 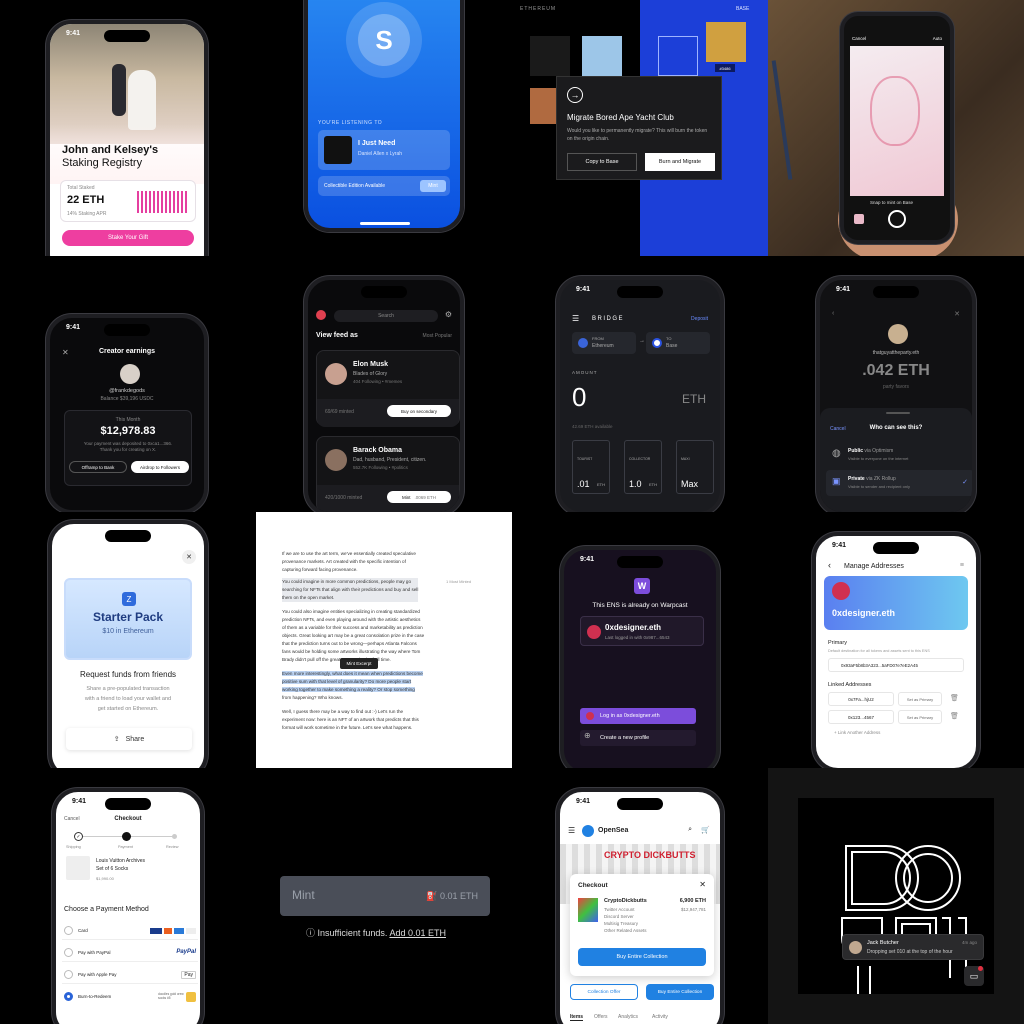 What do you see at coordinates (879, 451) in the screenshot?
I see `public-via: via Optimism` at bounding box center [879, 451].